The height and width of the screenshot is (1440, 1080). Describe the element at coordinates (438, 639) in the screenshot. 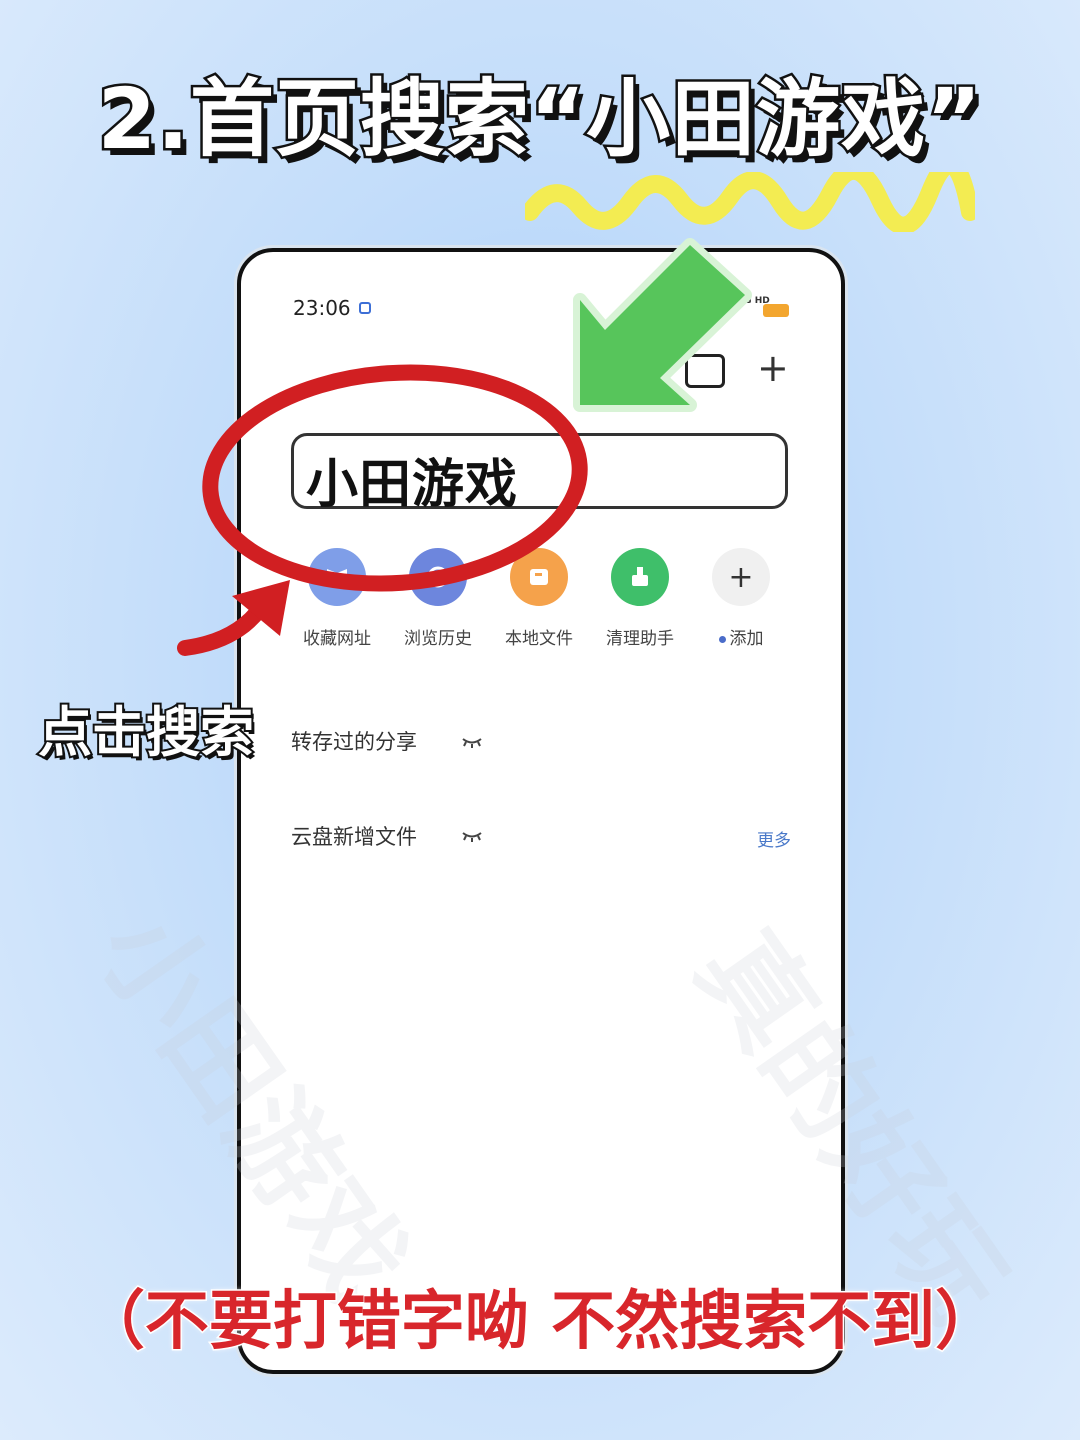

I see `quick-item-label: 浏览历史` at that location.